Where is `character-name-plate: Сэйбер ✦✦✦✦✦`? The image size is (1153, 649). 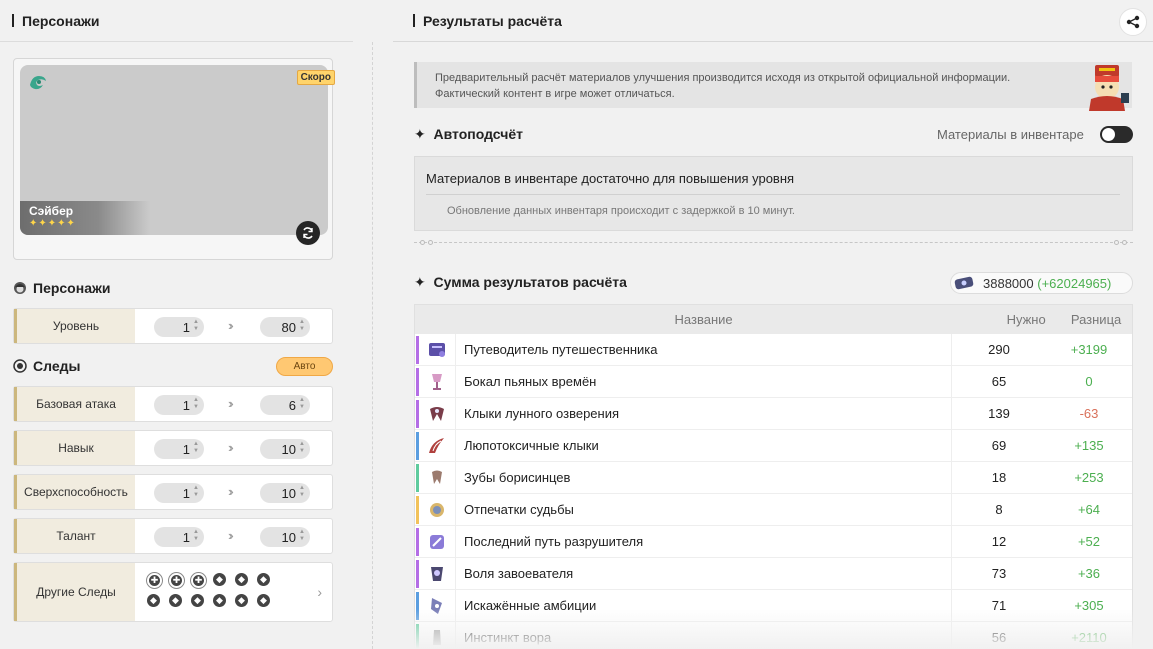
character-name-plate: Сэйбер ✦✦✦✦✦ is located at coordinates (85, 218).